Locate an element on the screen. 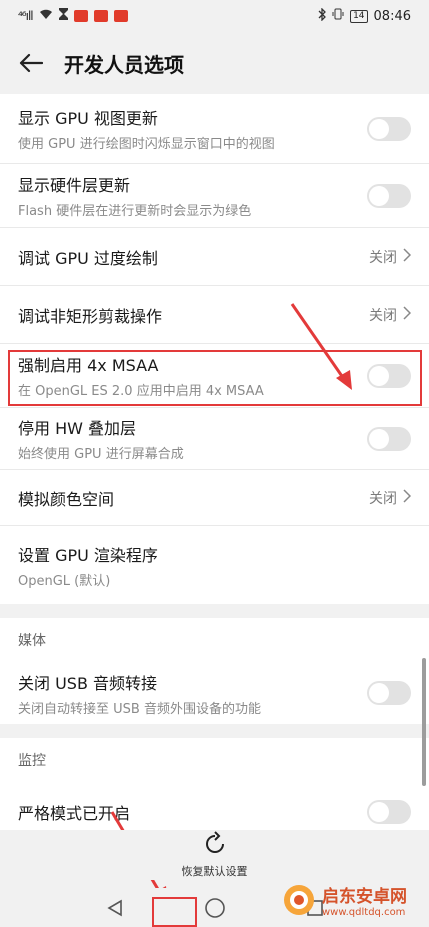 This screenshot has height=927, width=429. watermark-url: www.qdltdq.com is located at coordinates (364, 912).